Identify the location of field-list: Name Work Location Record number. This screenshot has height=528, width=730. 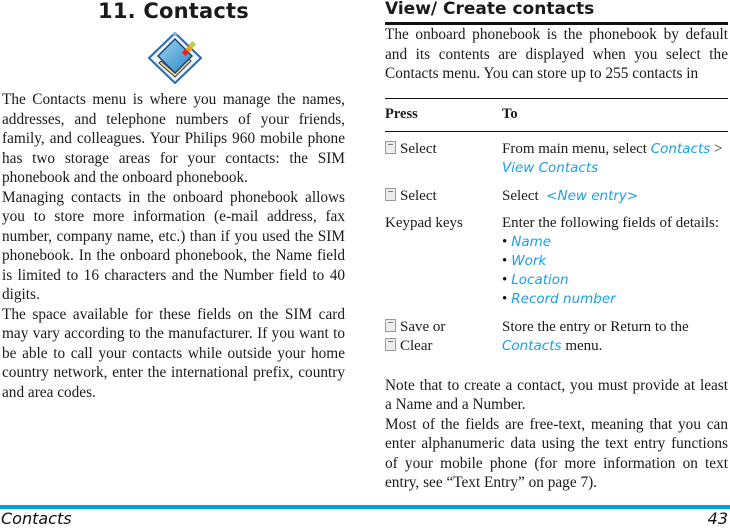
(615, 271).